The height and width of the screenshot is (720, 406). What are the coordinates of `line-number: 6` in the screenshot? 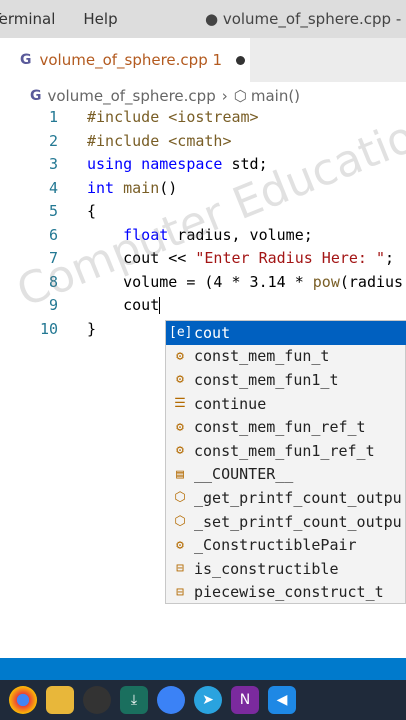 It's located at (53, 234).